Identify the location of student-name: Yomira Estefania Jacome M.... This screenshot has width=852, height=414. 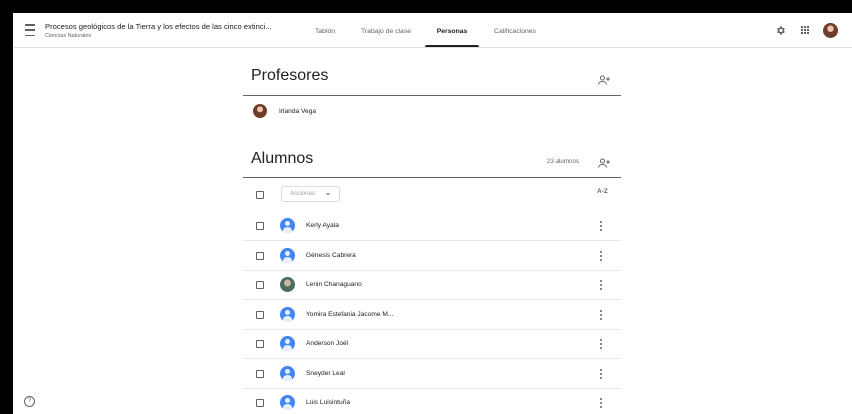
(349, 314).